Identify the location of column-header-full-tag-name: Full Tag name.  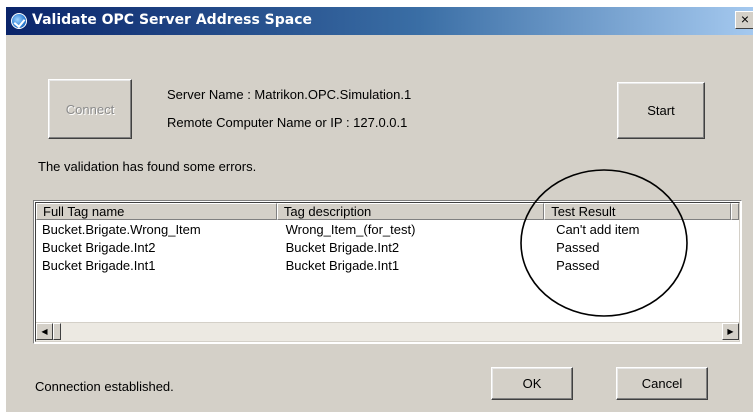
(156, 211).